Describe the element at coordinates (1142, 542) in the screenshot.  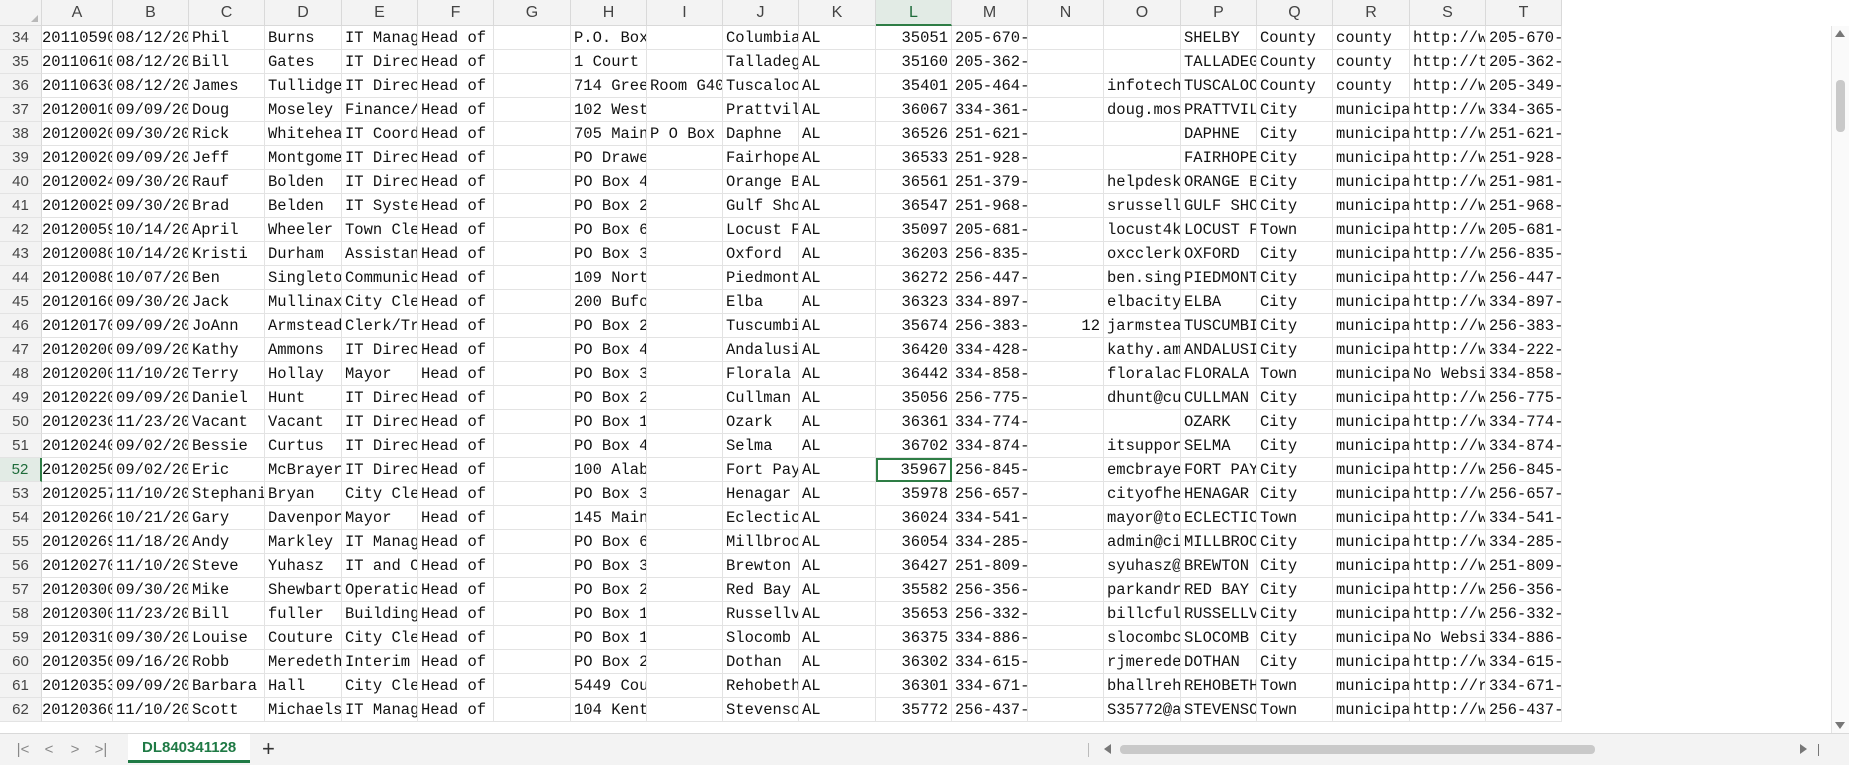
I see `cell-o: admin@city` at that location.